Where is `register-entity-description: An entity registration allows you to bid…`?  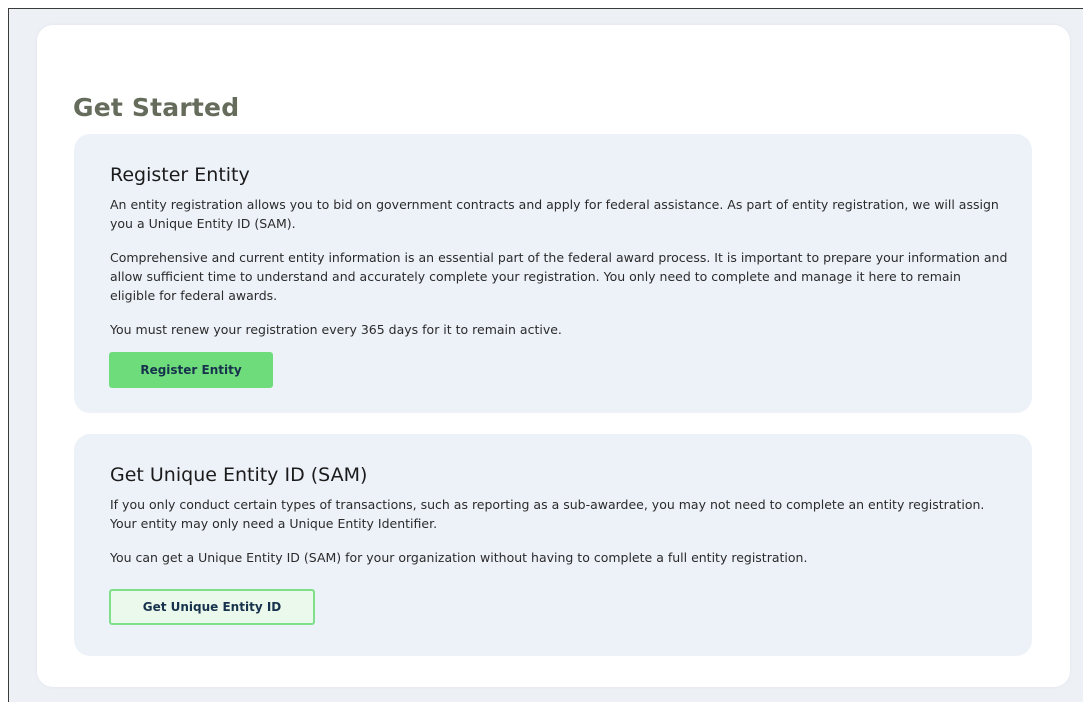
register-entity-description: An entity registration allows you to bid… is located at coordinates (554, 214).